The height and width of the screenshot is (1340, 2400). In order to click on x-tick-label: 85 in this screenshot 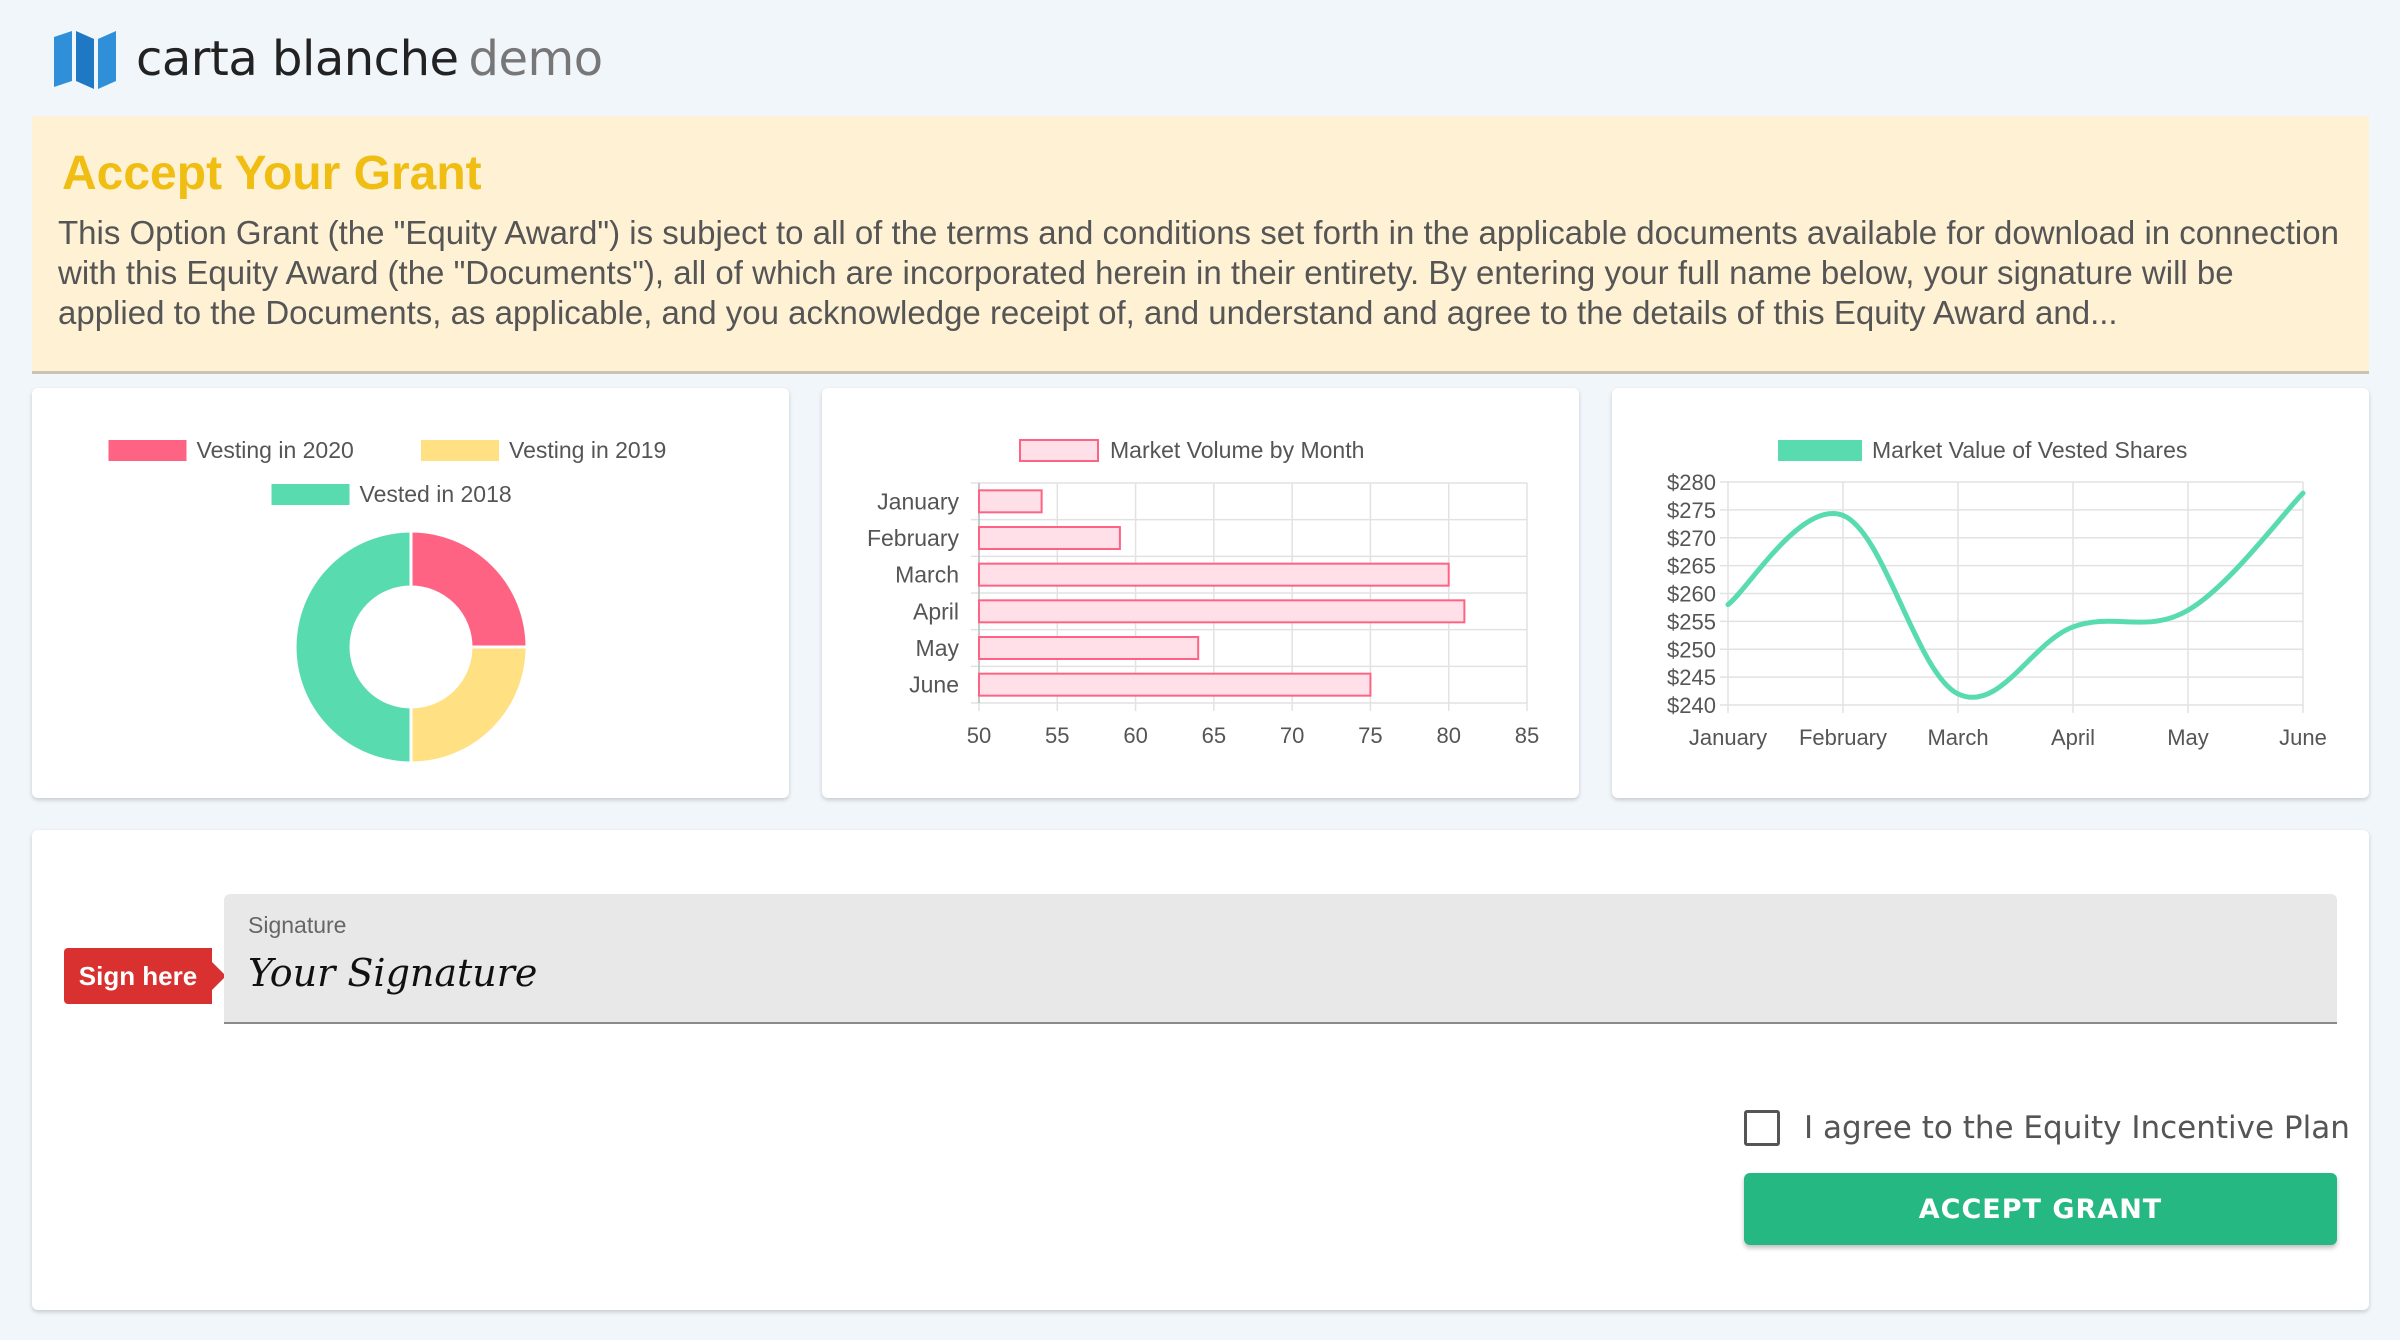, I will do `click(1527, 735)`.